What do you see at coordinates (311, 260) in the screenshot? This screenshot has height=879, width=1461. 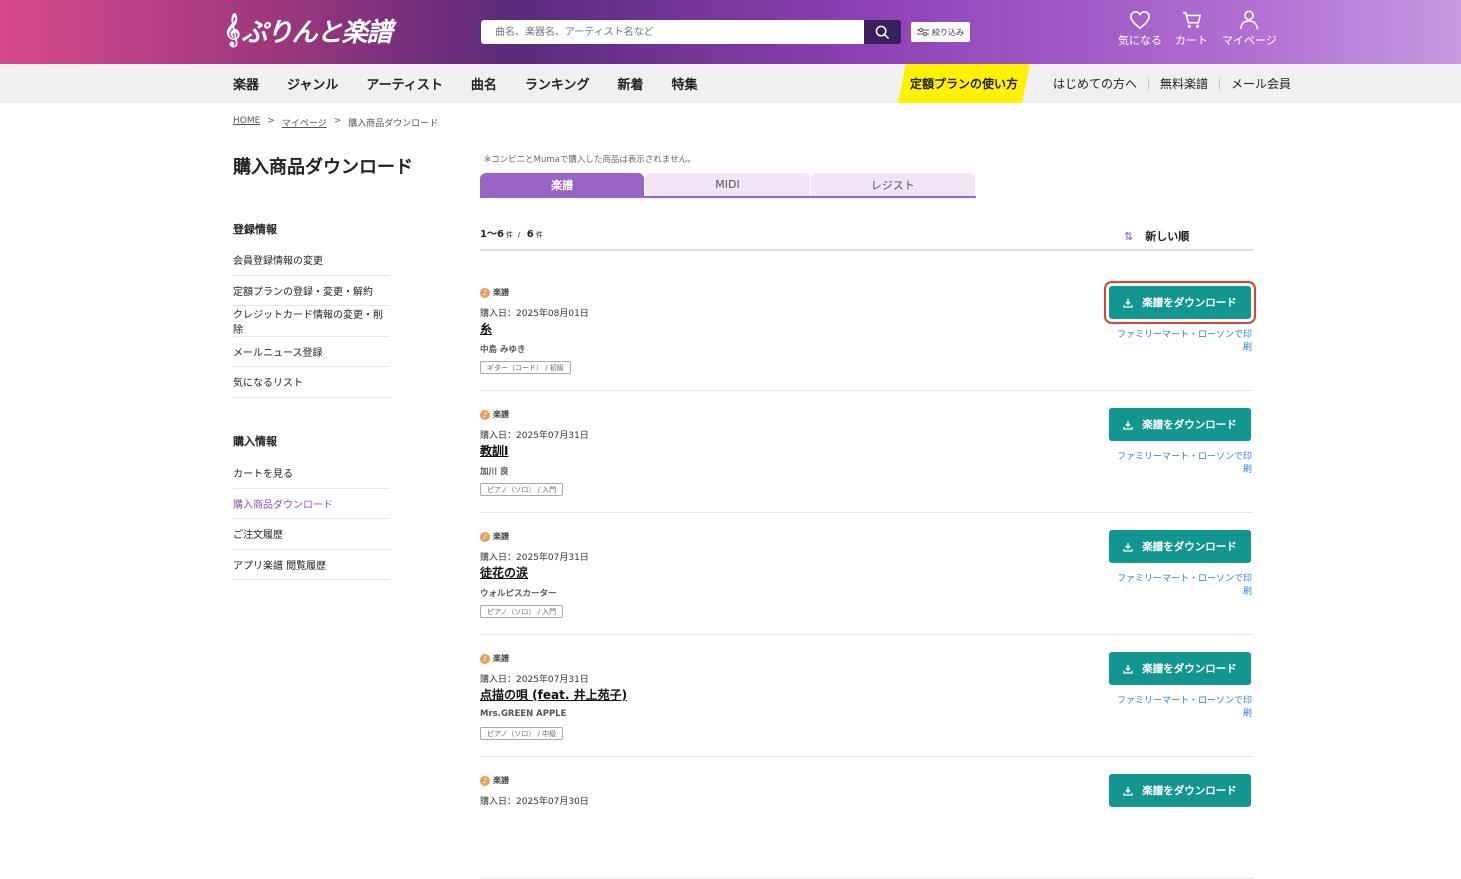 I see `sidebar-item-member-info: 会員登録情報の変更` at bounding box center [311, 260].